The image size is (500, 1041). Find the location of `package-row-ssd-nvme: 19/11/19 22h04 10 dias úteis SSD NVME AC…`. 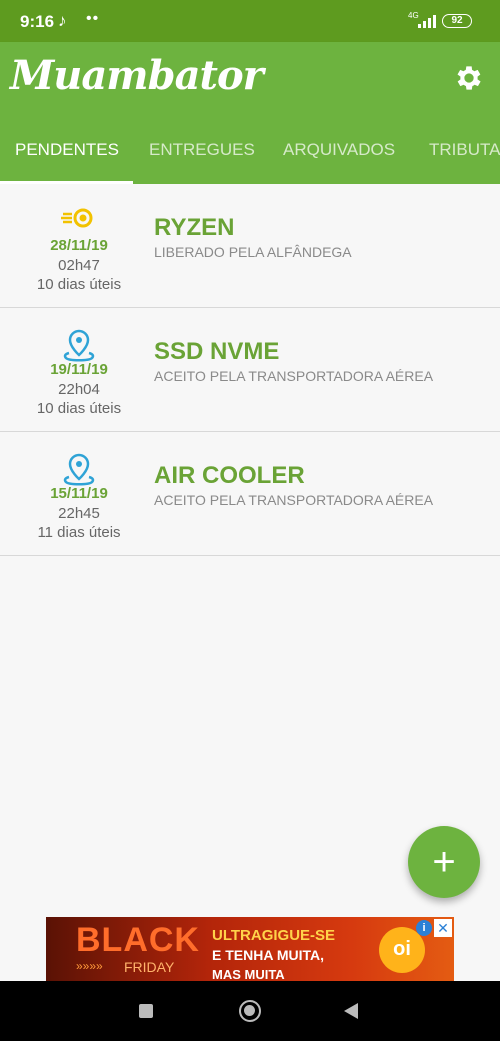

package-row-ssd-nvme: 19/11/19 22h04 10 dias úteis SSD NVME AC… is located at coordinates (250, 370).